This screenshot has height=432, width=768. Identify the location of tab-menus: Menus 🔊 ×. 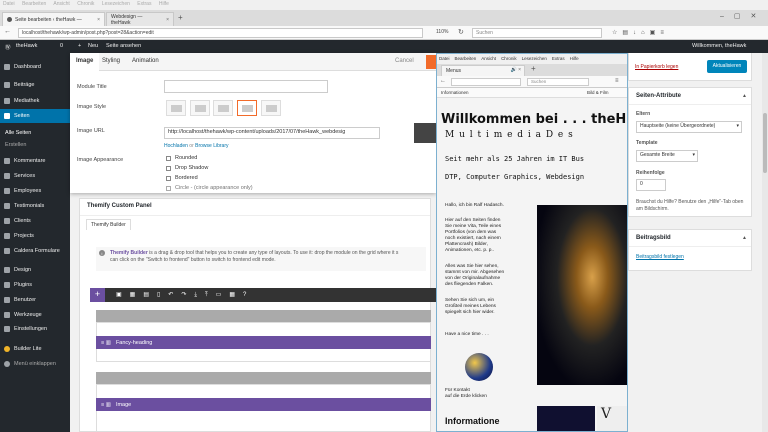
(483, 70).